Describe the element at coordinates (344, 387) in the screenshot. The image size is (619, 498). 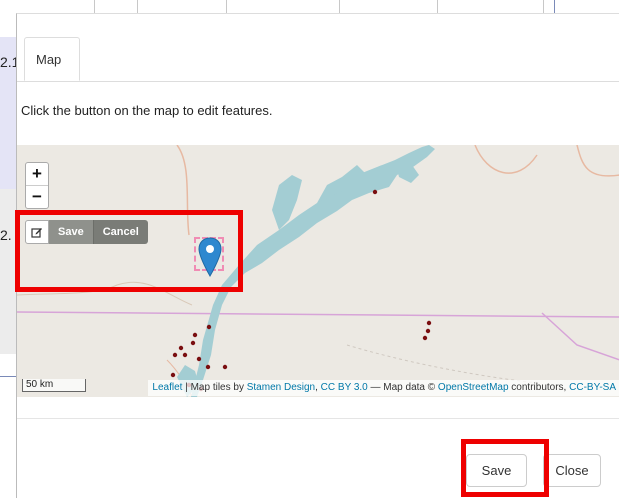
I see `cc-by-link: CC BY 3.0` at that location.